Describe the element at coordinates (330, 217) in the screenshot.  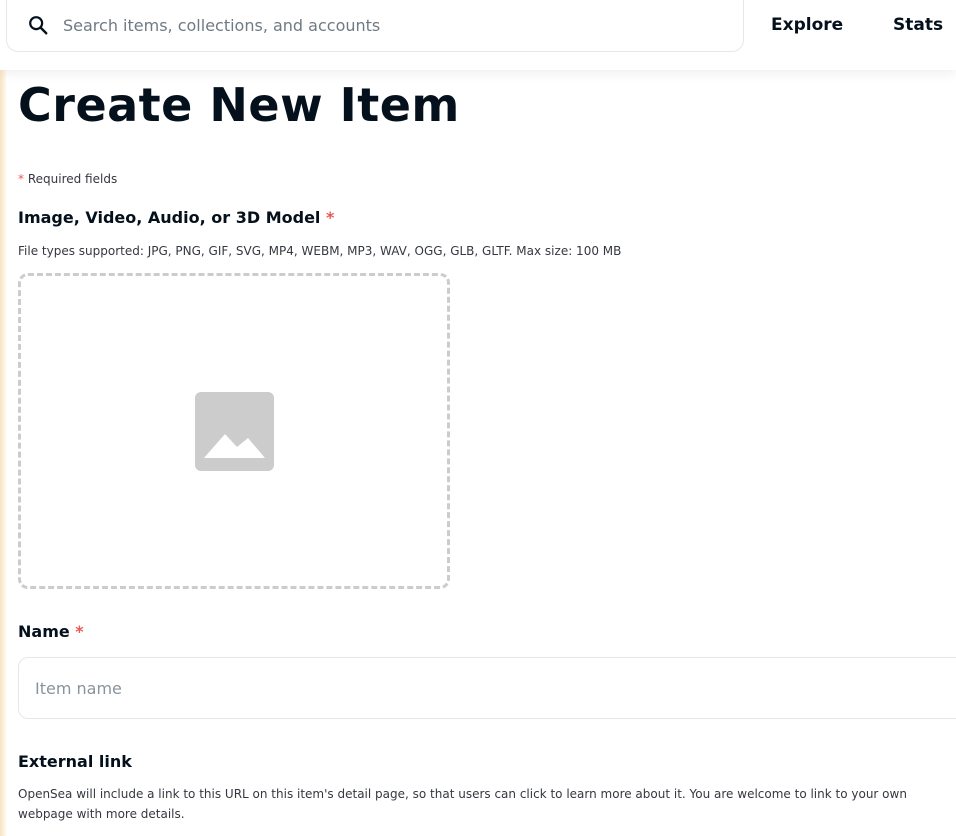
I see `media-required-mark: *` at that location.